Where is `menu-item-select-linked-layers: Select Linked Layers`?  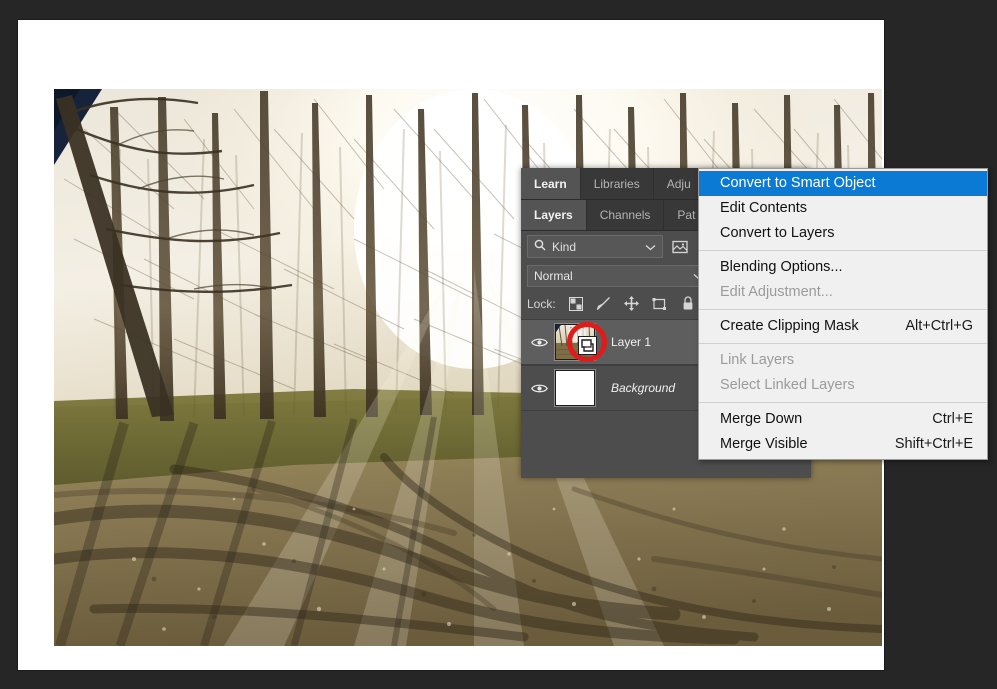 menu-item-select-linked-layers: Select Linked Layers is located at coordinates (843, 385).